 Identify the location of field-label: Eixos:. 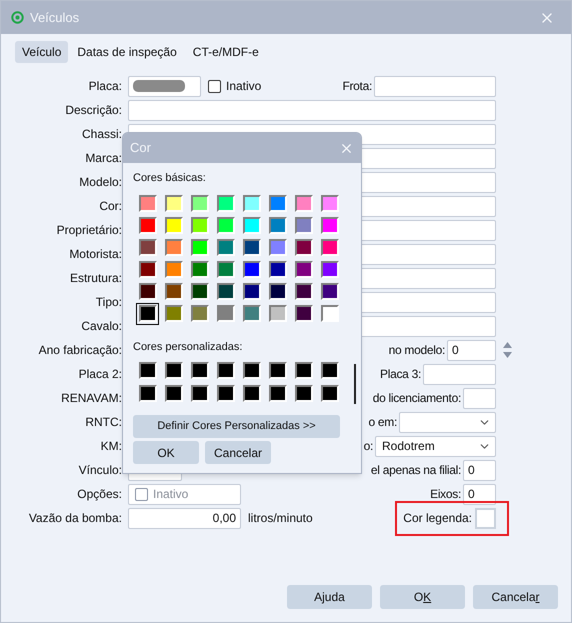
(445, 494).